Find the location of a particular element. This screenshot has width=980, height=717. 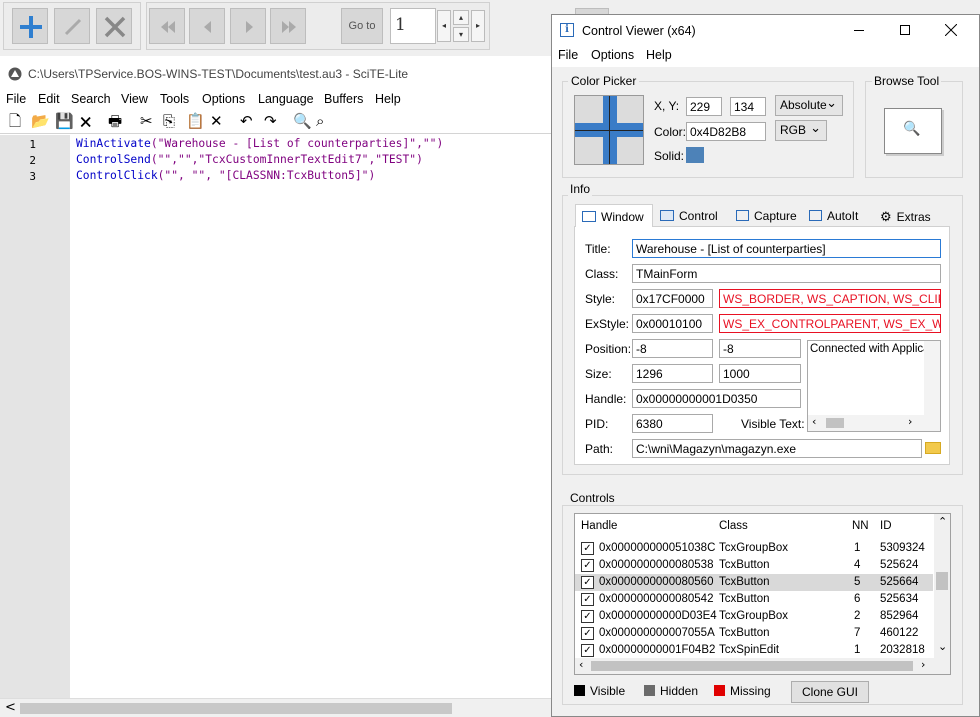

horizontal-scrollbar: < is located at coordinates (276, 707).